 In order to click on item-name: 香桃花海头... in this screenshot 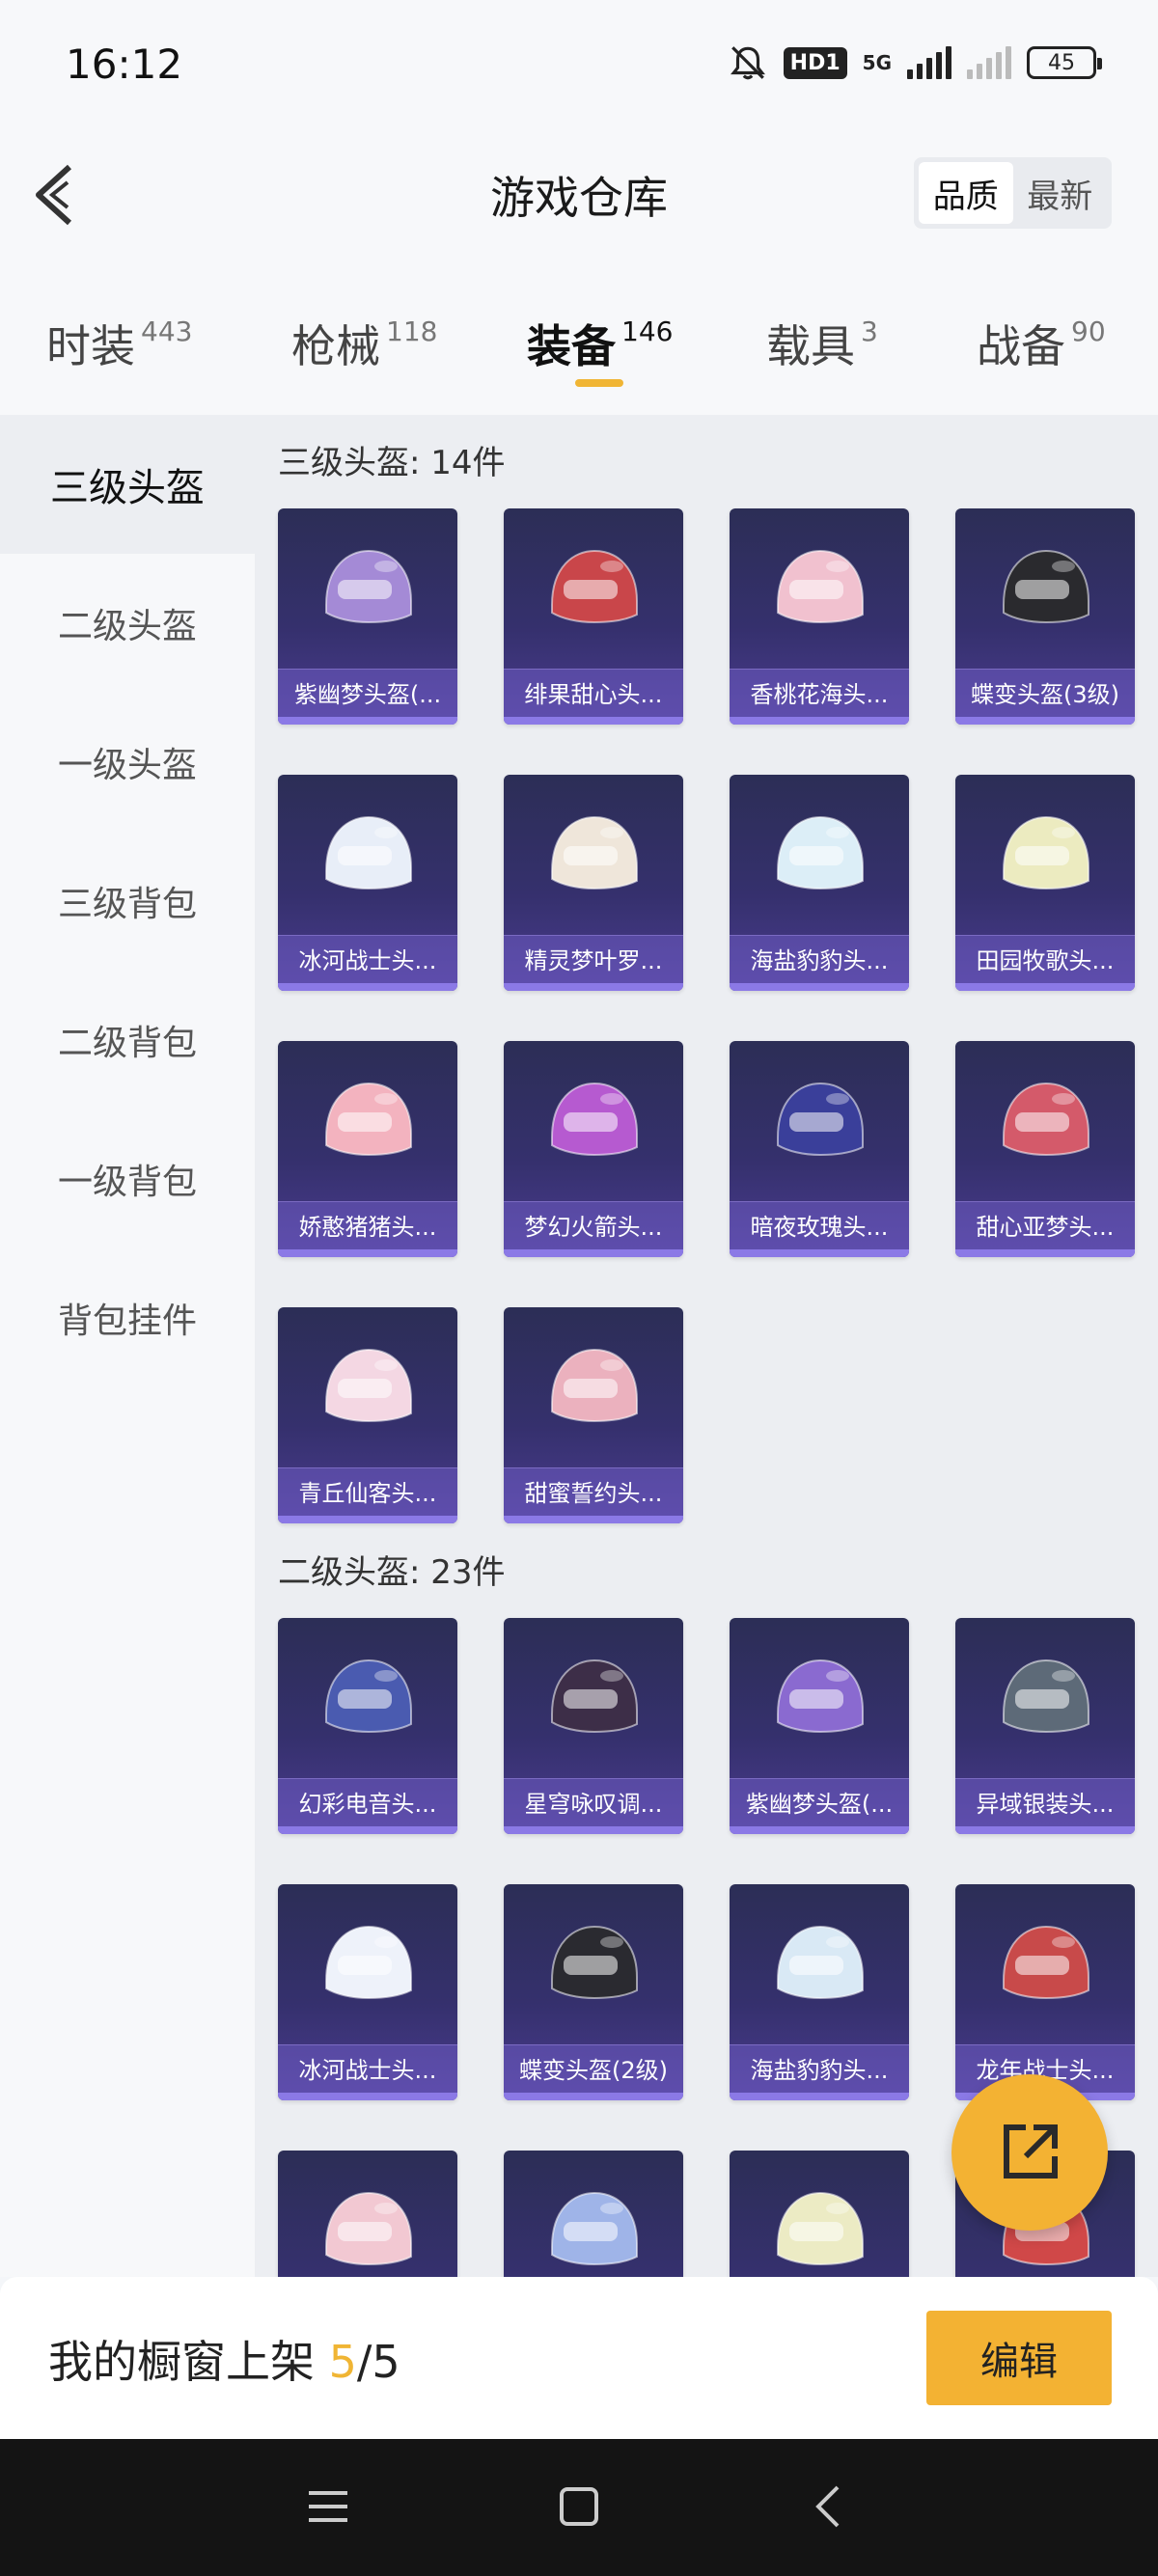, I will do `click(819, 695)`.